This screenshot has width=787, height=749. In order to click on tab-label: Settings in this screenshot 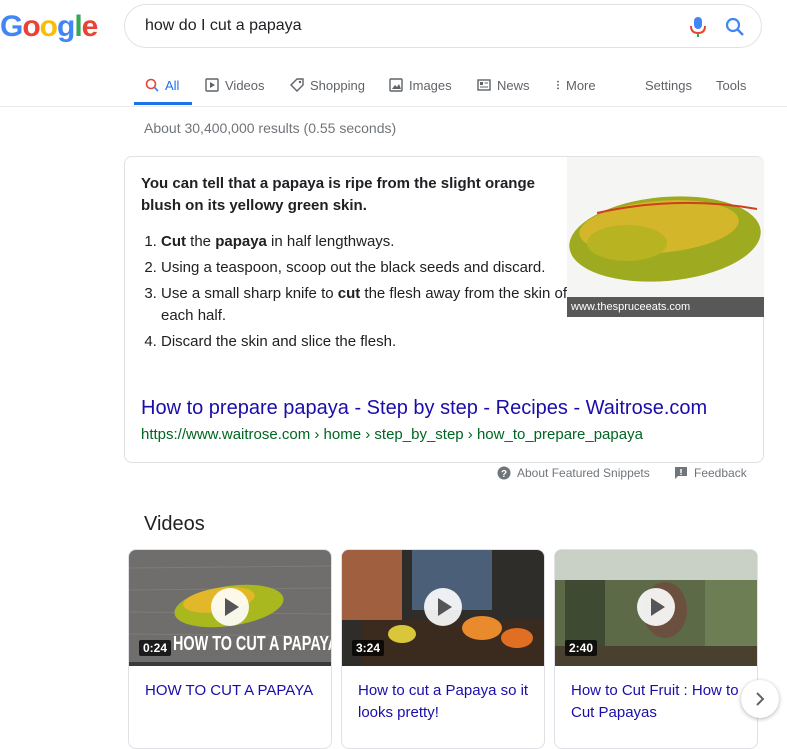, I will do `click(668, 85)`.